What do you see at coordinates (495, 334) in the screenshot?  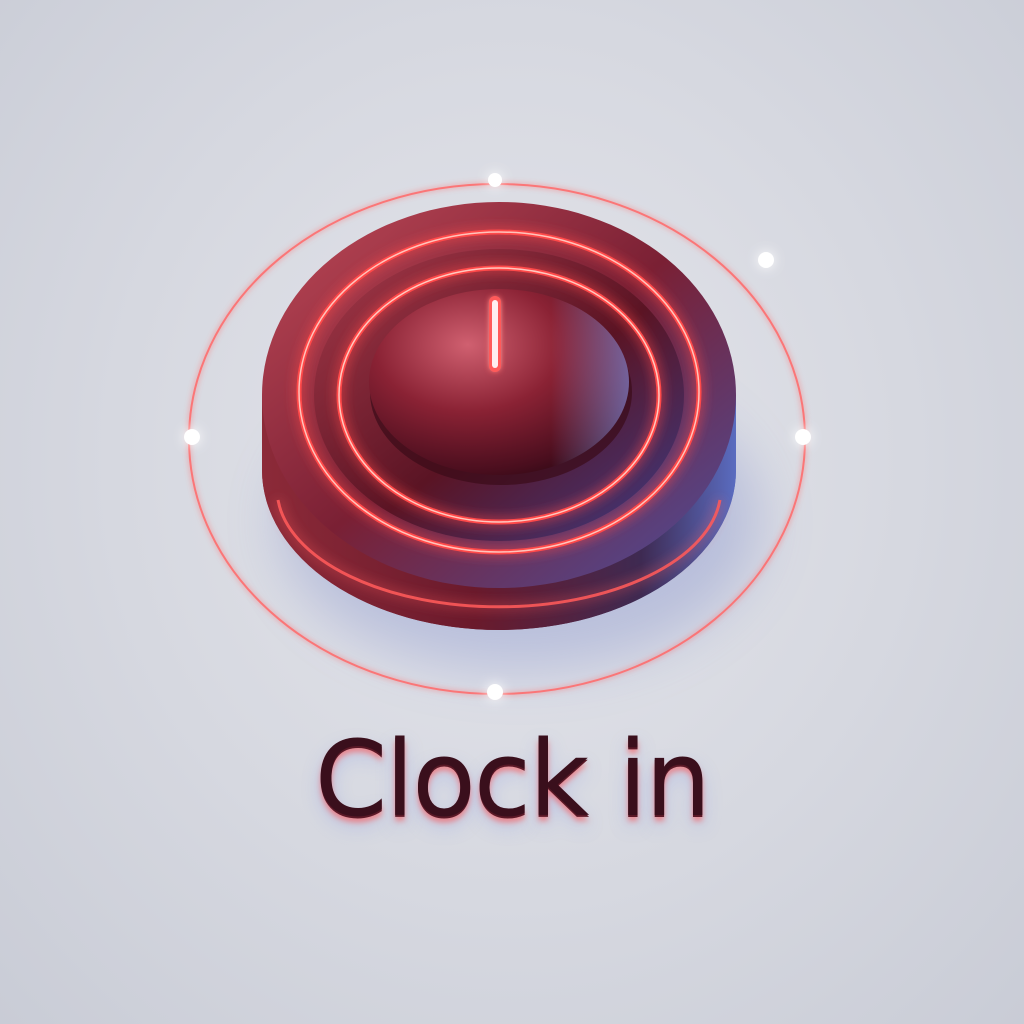 I see `power-icon` at bounding box center [495, 334].